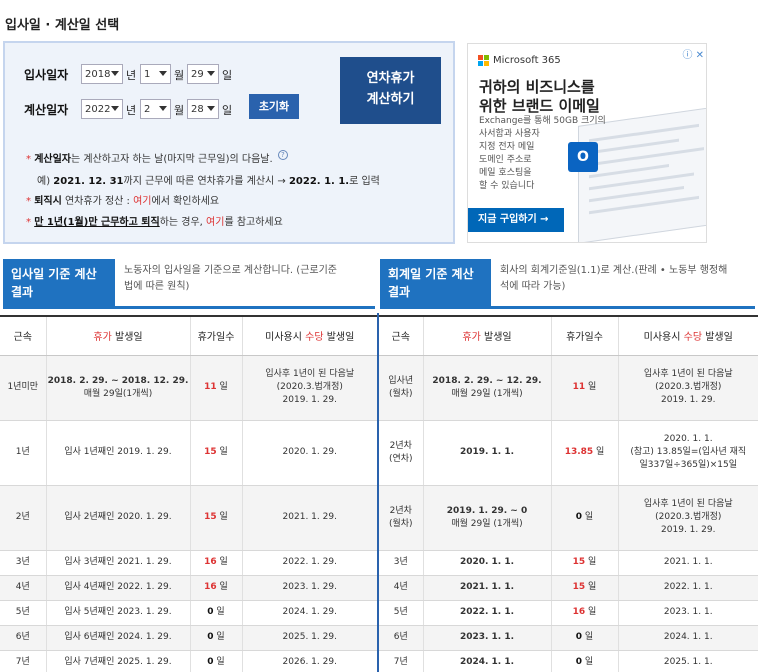 The width and height of the screenshot is (758, 672). What do you see at coordinates (203, 109) in the screenshot?
I see `calc-day-select: 28` at bounding box center [203, 109].